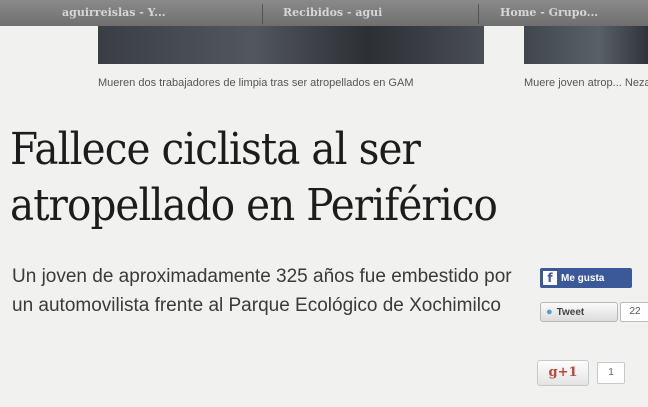  What do you see at coordinates (634, 312) in the screenshot?
I see `tweet-count: 22` at bounding box center [634, 312].